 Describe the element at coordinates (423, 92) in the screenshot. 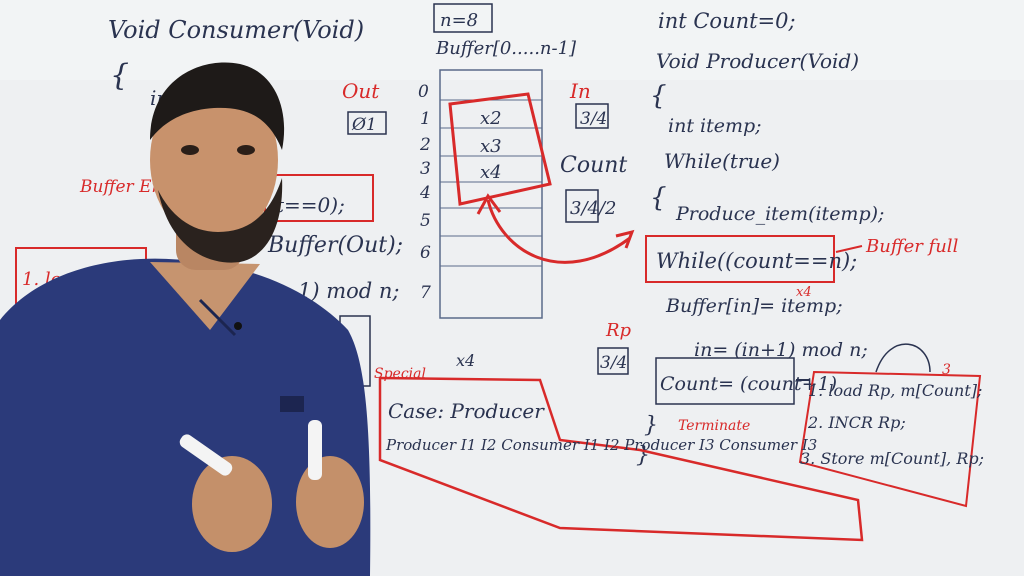

I see `buffer-index: 0` at that location.